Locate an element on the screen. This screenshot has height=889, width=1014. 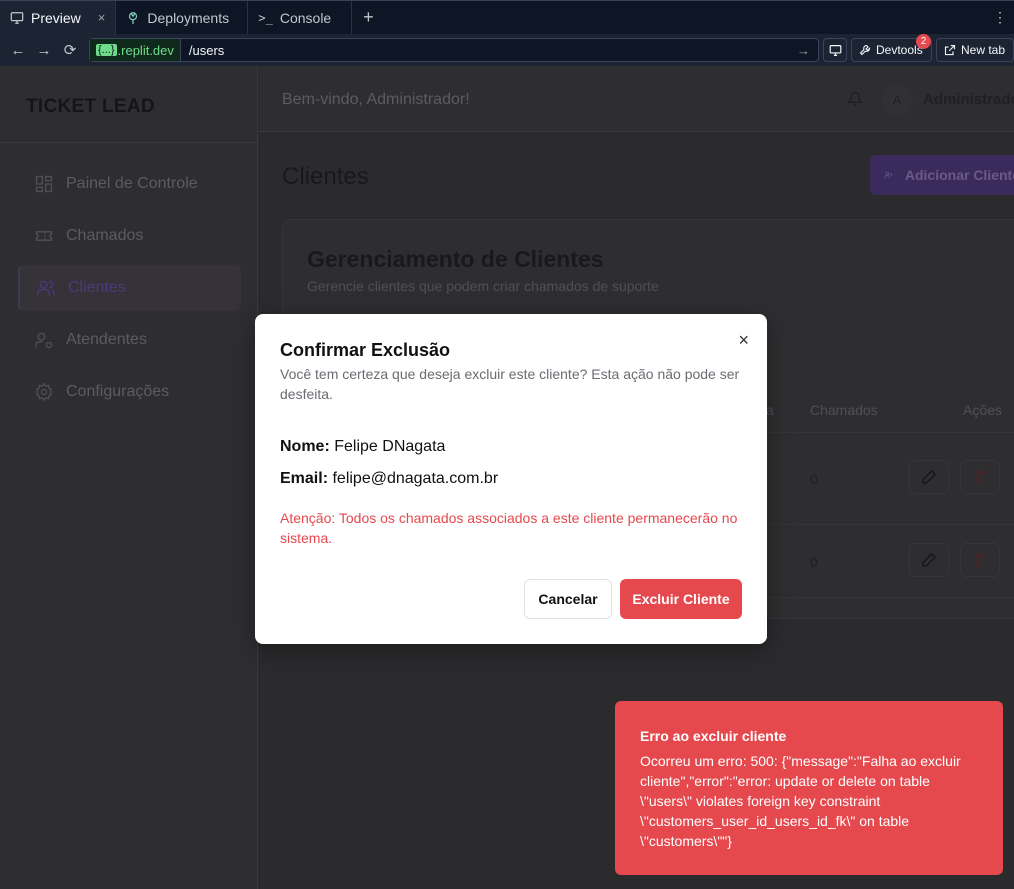
sidebar-item-dashboard: Painel de Controle is located at coordinates (129, 184).